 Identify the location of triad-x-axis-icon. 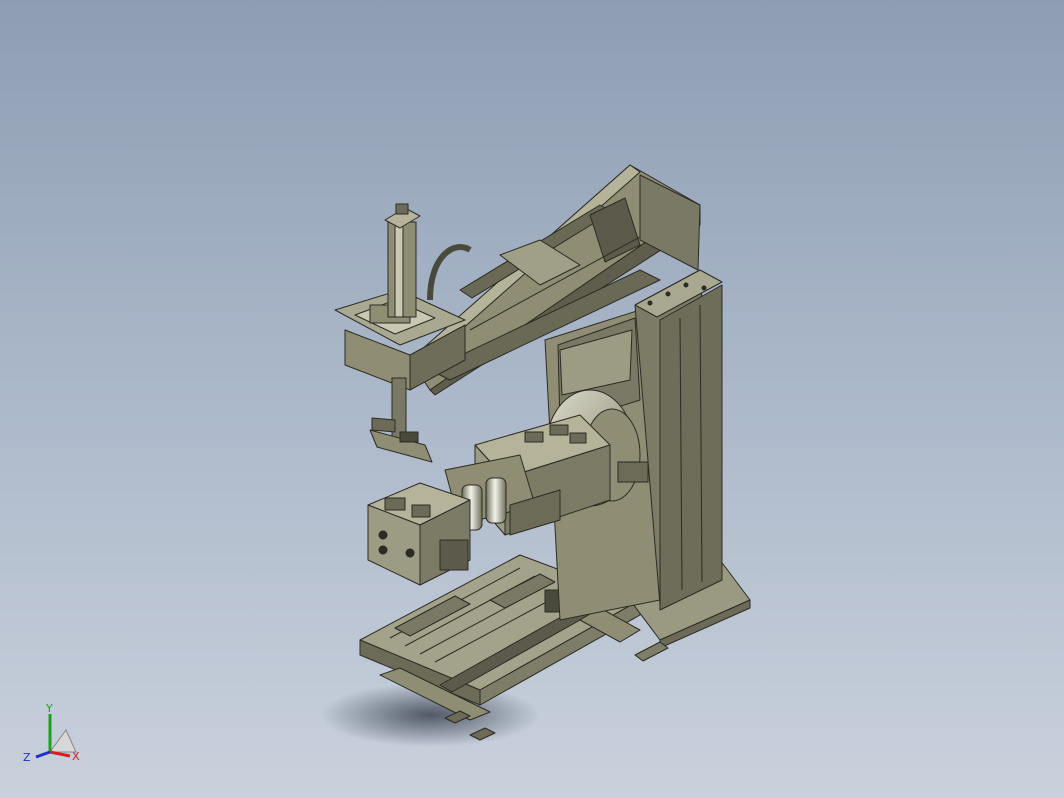
(60, 754).